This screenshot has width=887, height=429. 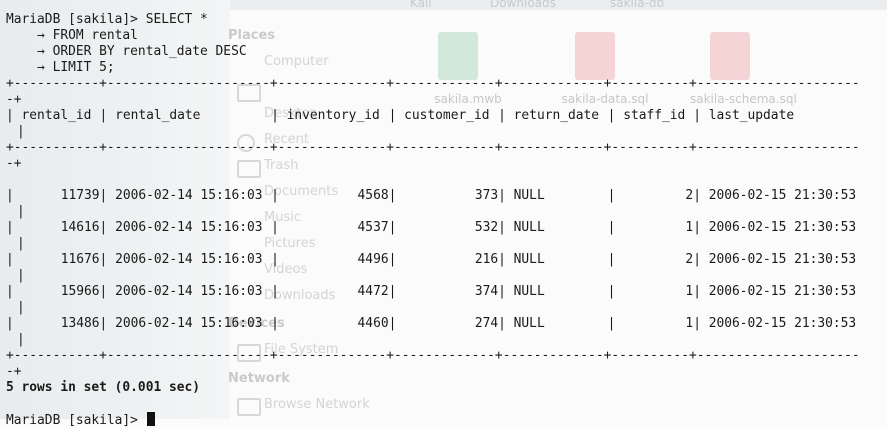 I want to click on table-cell-customer-id: 532, so click(x=486, y=227).